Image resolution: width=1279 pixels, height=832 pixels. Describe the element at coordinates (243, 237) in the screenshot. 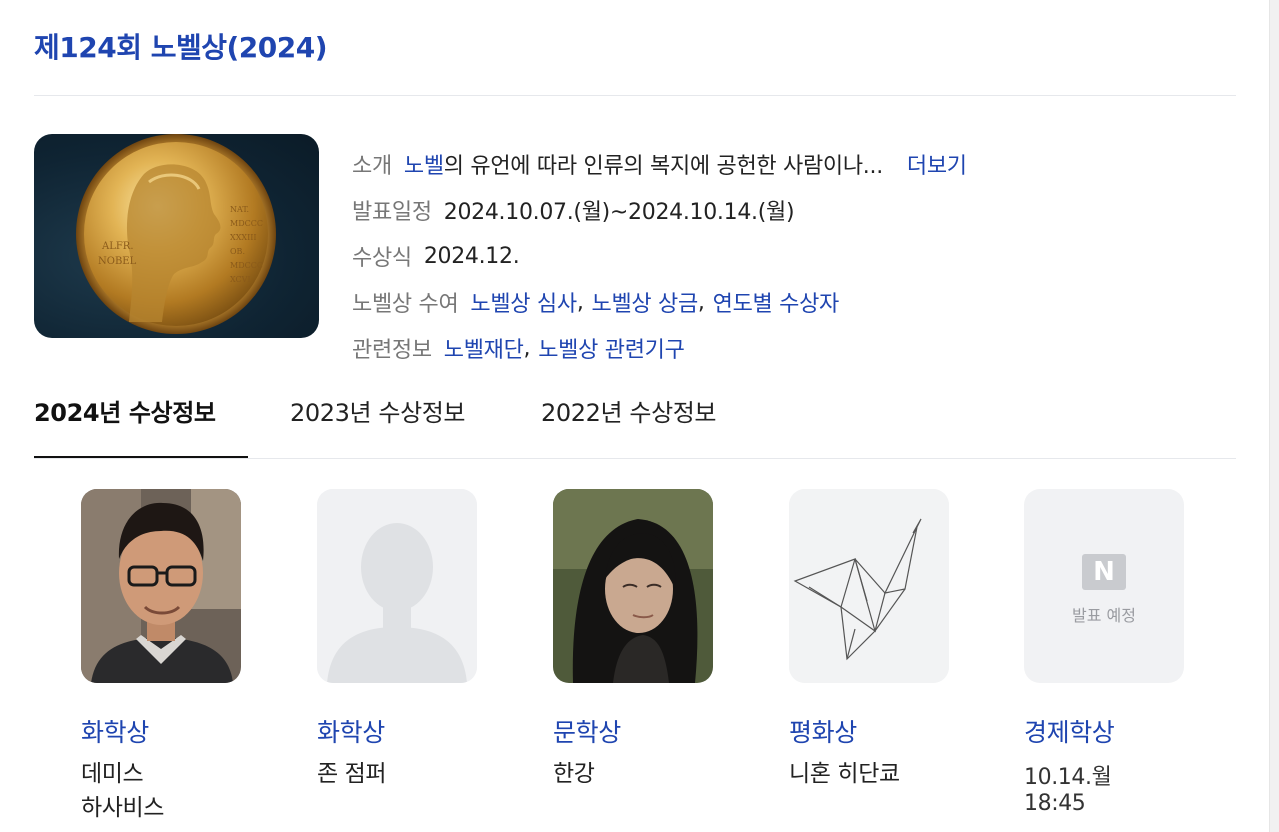

I see `svg-text: XXXIII` at that location.